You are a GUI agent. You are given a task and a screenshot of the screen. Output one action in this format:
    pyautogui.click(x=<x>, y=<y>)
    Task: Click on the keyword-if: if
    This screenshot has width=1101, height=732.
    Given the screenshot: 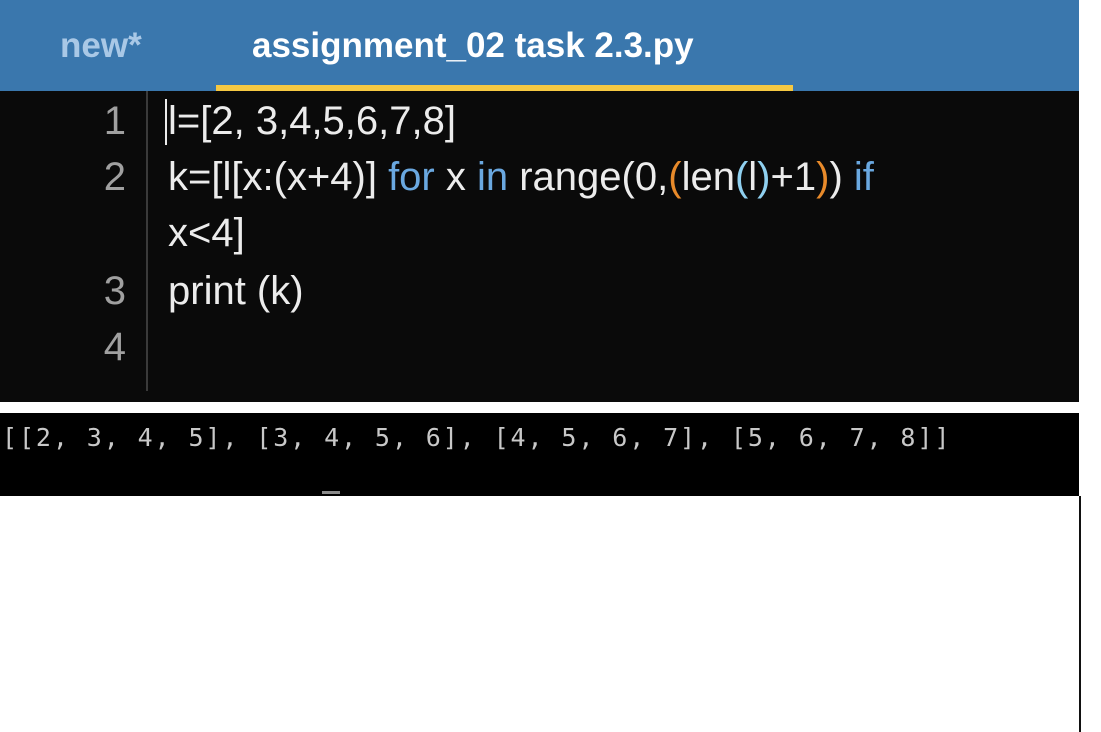 What is the action you would take?
    pyautogui.click(x=863, y=177)
    